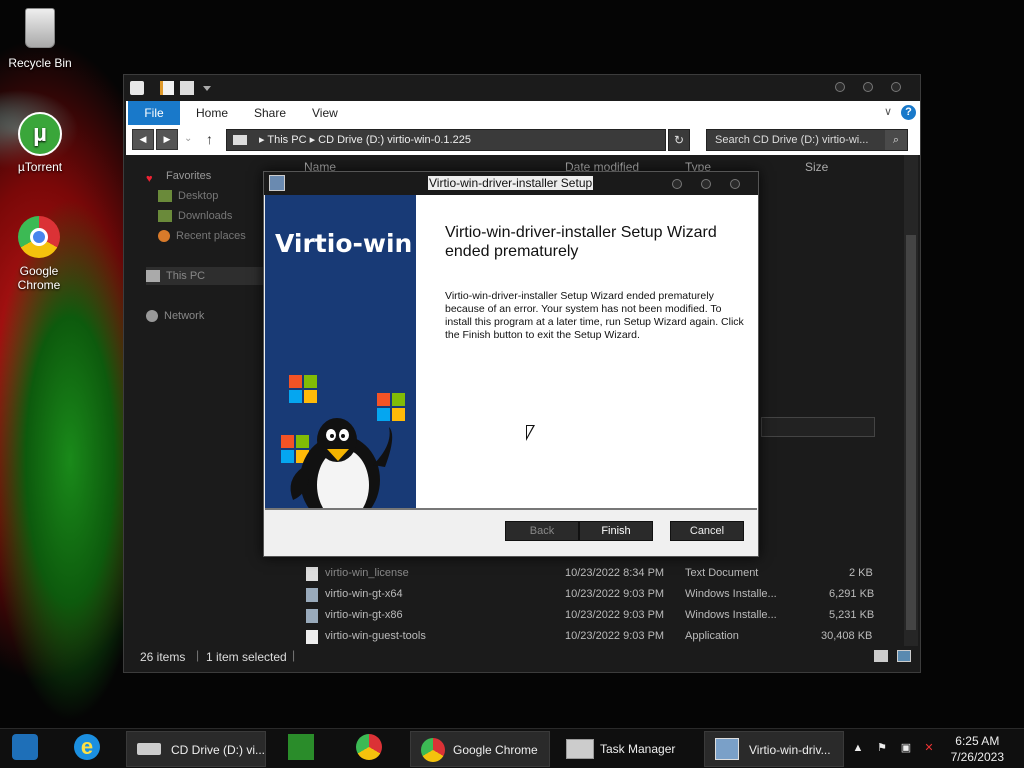 The image size is (1024, 768). Describe the element at coordinates (628, 749) in the screenshot. I see `taskbar-item-task-manager: Task Manager` at that location.